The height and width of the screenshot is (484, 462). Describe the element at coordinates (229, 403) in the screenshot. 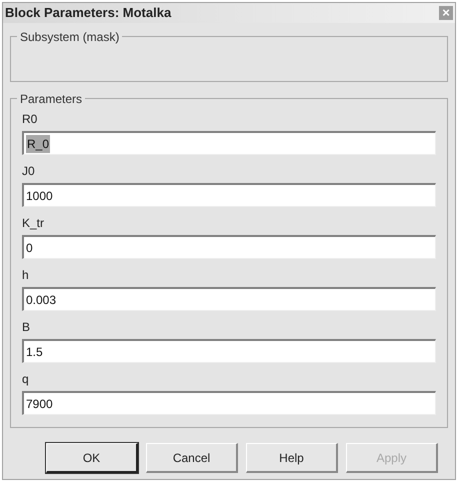

I see `input-field: 7900` at that location.